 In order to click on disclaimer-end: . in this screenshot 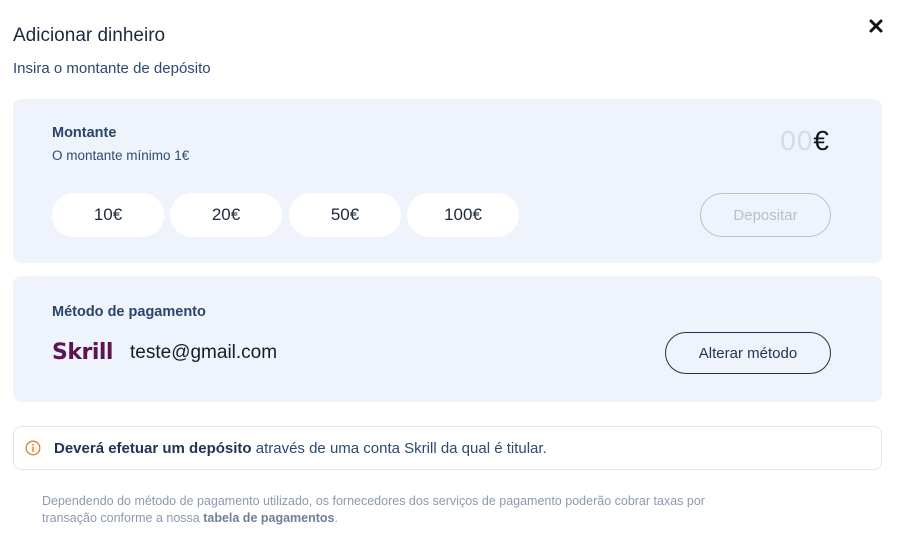, I will do `click(336, 518)`.